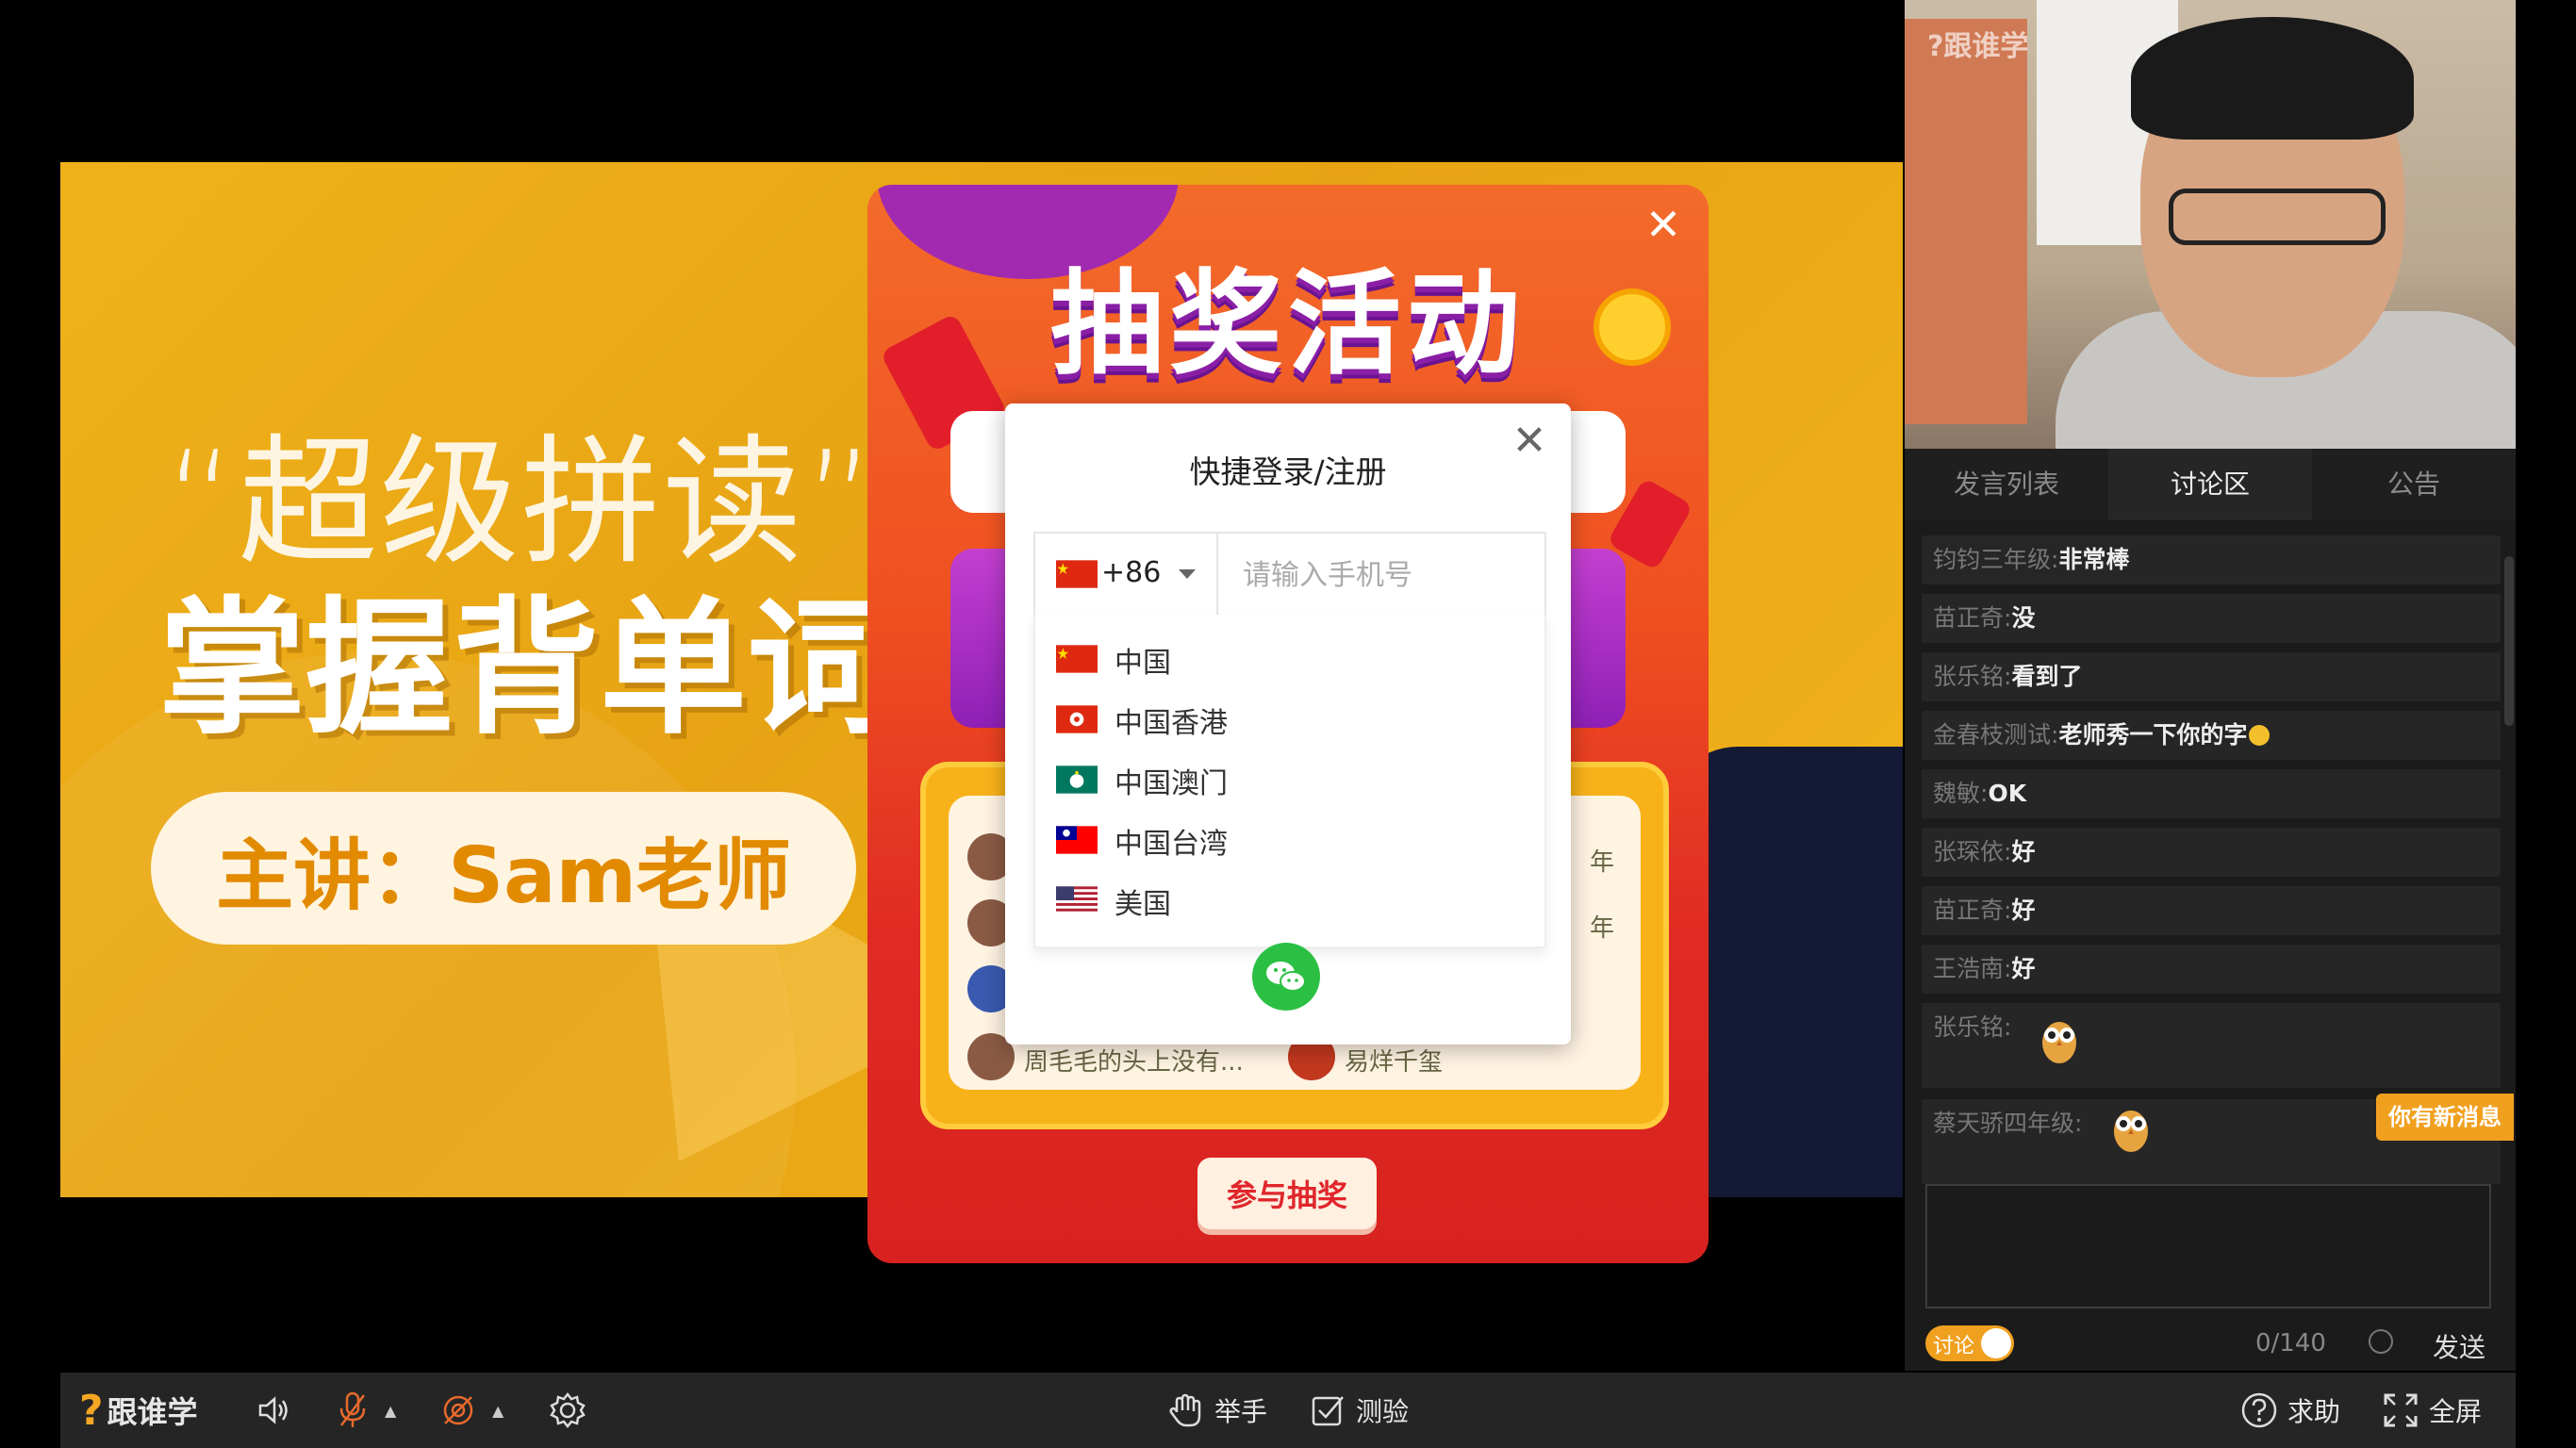 Image resolution: width=2576 pixels, height=1448 pixels. I want to click on taiwan-flag-icon, so click(1077, 840).